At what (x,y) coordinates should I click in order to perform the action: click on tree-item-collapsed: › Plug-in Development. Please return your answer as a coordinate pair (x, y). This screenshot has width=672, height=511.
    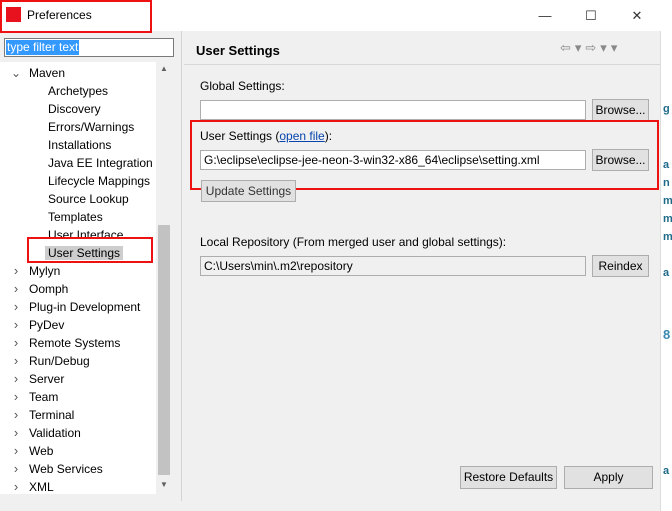
    Looking at the image, I should click on (77, 307).